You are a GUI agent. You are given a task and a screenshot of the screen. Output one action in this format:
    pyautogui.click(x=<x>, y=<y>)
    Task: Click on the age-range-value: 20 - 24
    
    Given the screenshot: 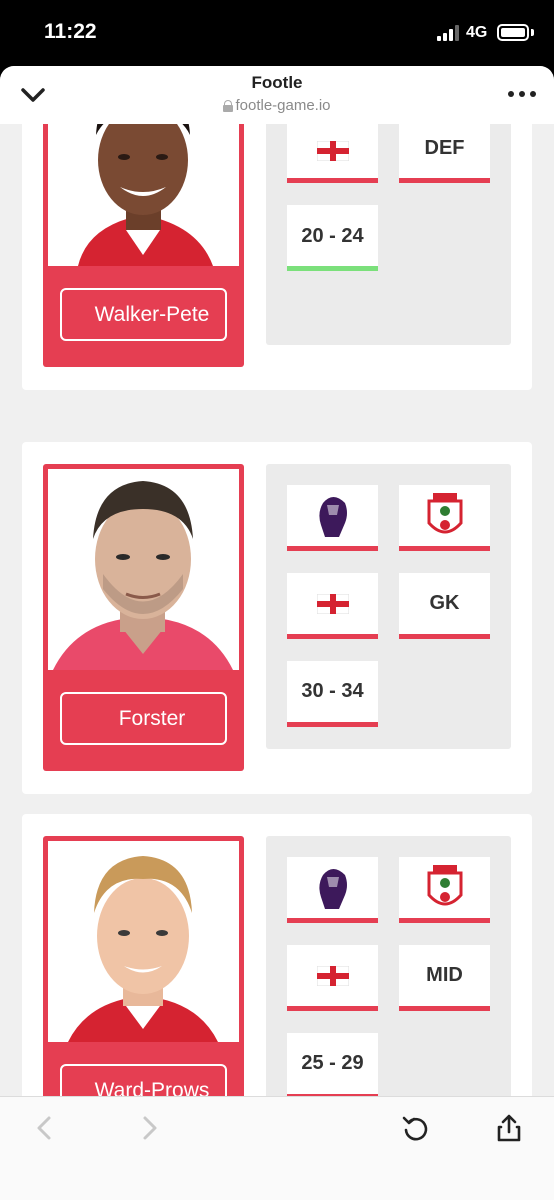 What is the action you would take?
    pyautogui.click(x=332, y=236)
    